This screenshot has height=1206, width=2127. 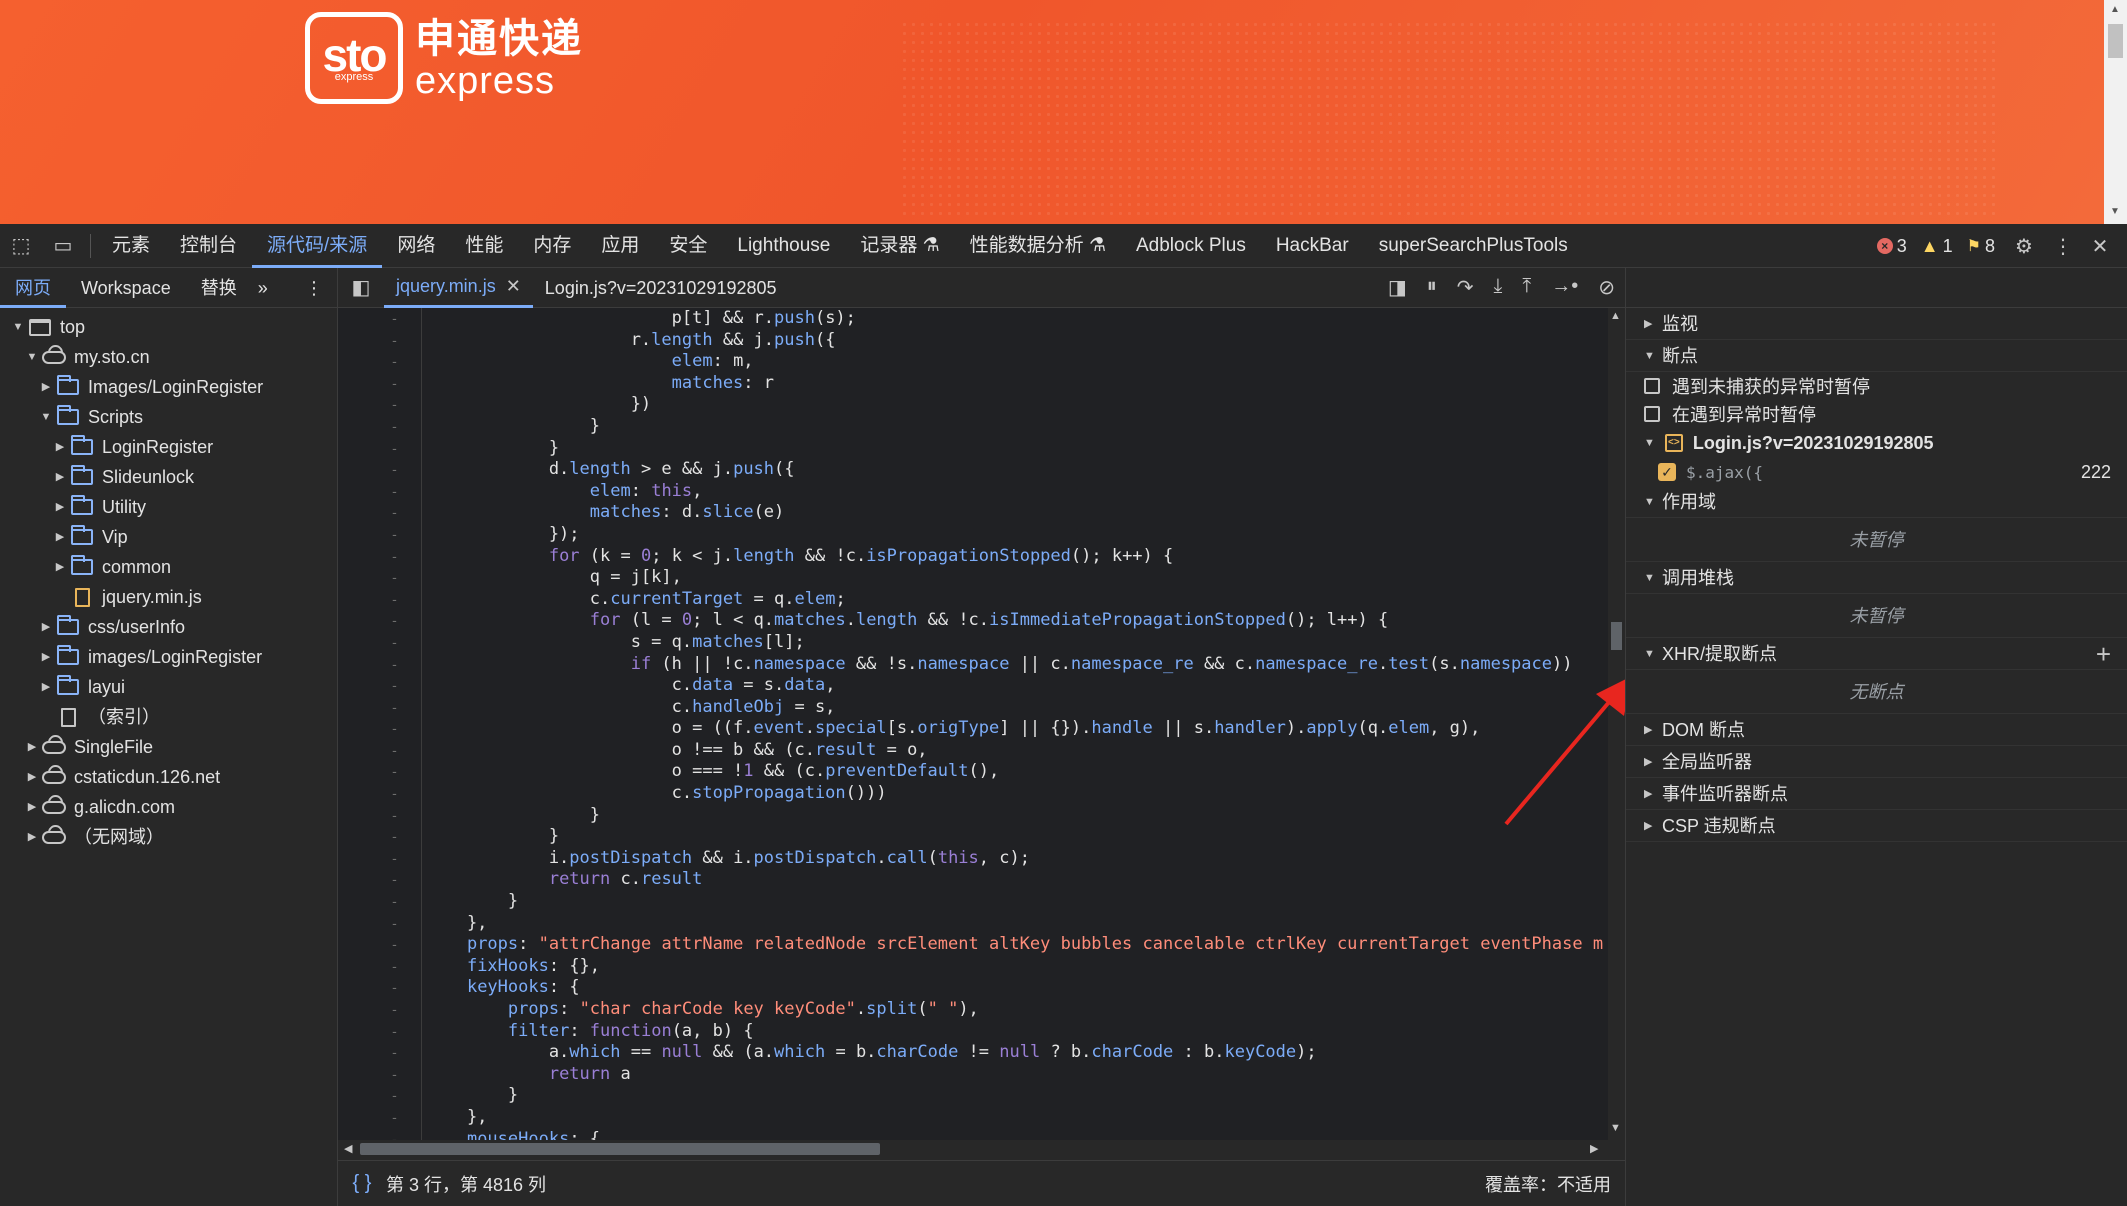 What do you see at coordinates (1432, 287) in the screenshot?
I see `pause-icon: ⏸` at bounding box center [1432, 287].